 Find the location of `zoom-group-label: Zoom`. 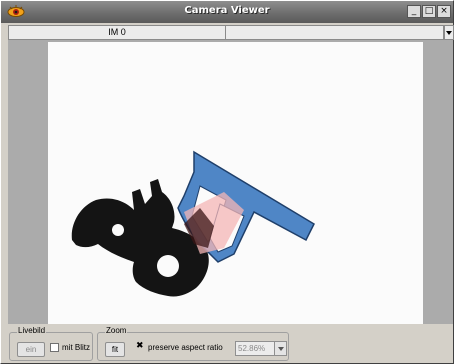

zoom-group-label: Zoom is located at coordinates (116, 330).